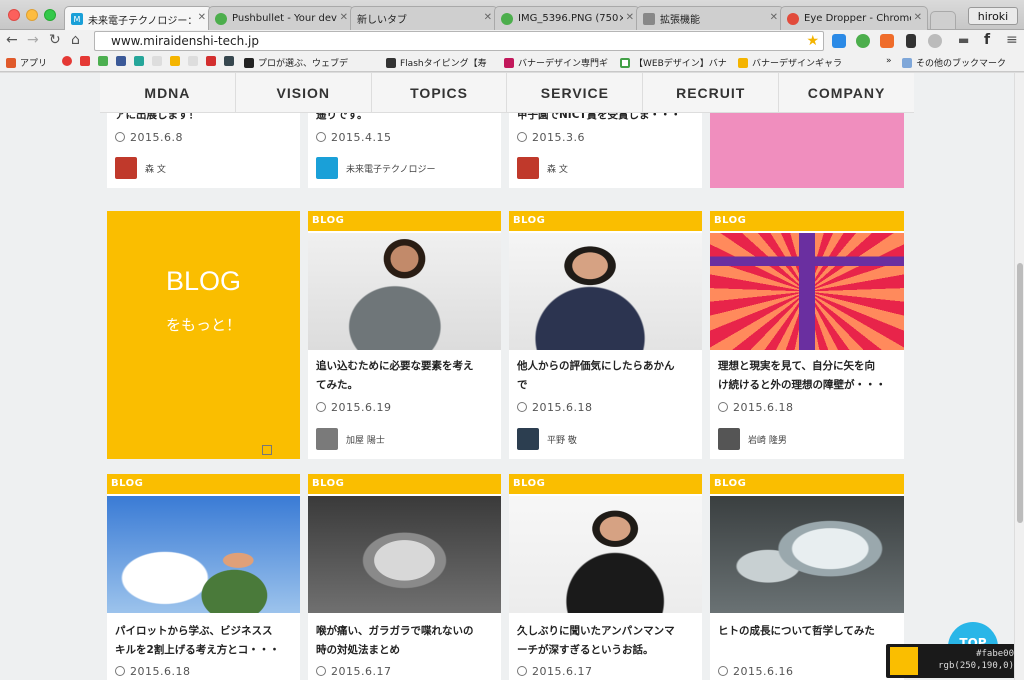 The height and width of the screenshot is (680, 1024). I want to click on facebook-extension-icon: f, so click(987, 40).